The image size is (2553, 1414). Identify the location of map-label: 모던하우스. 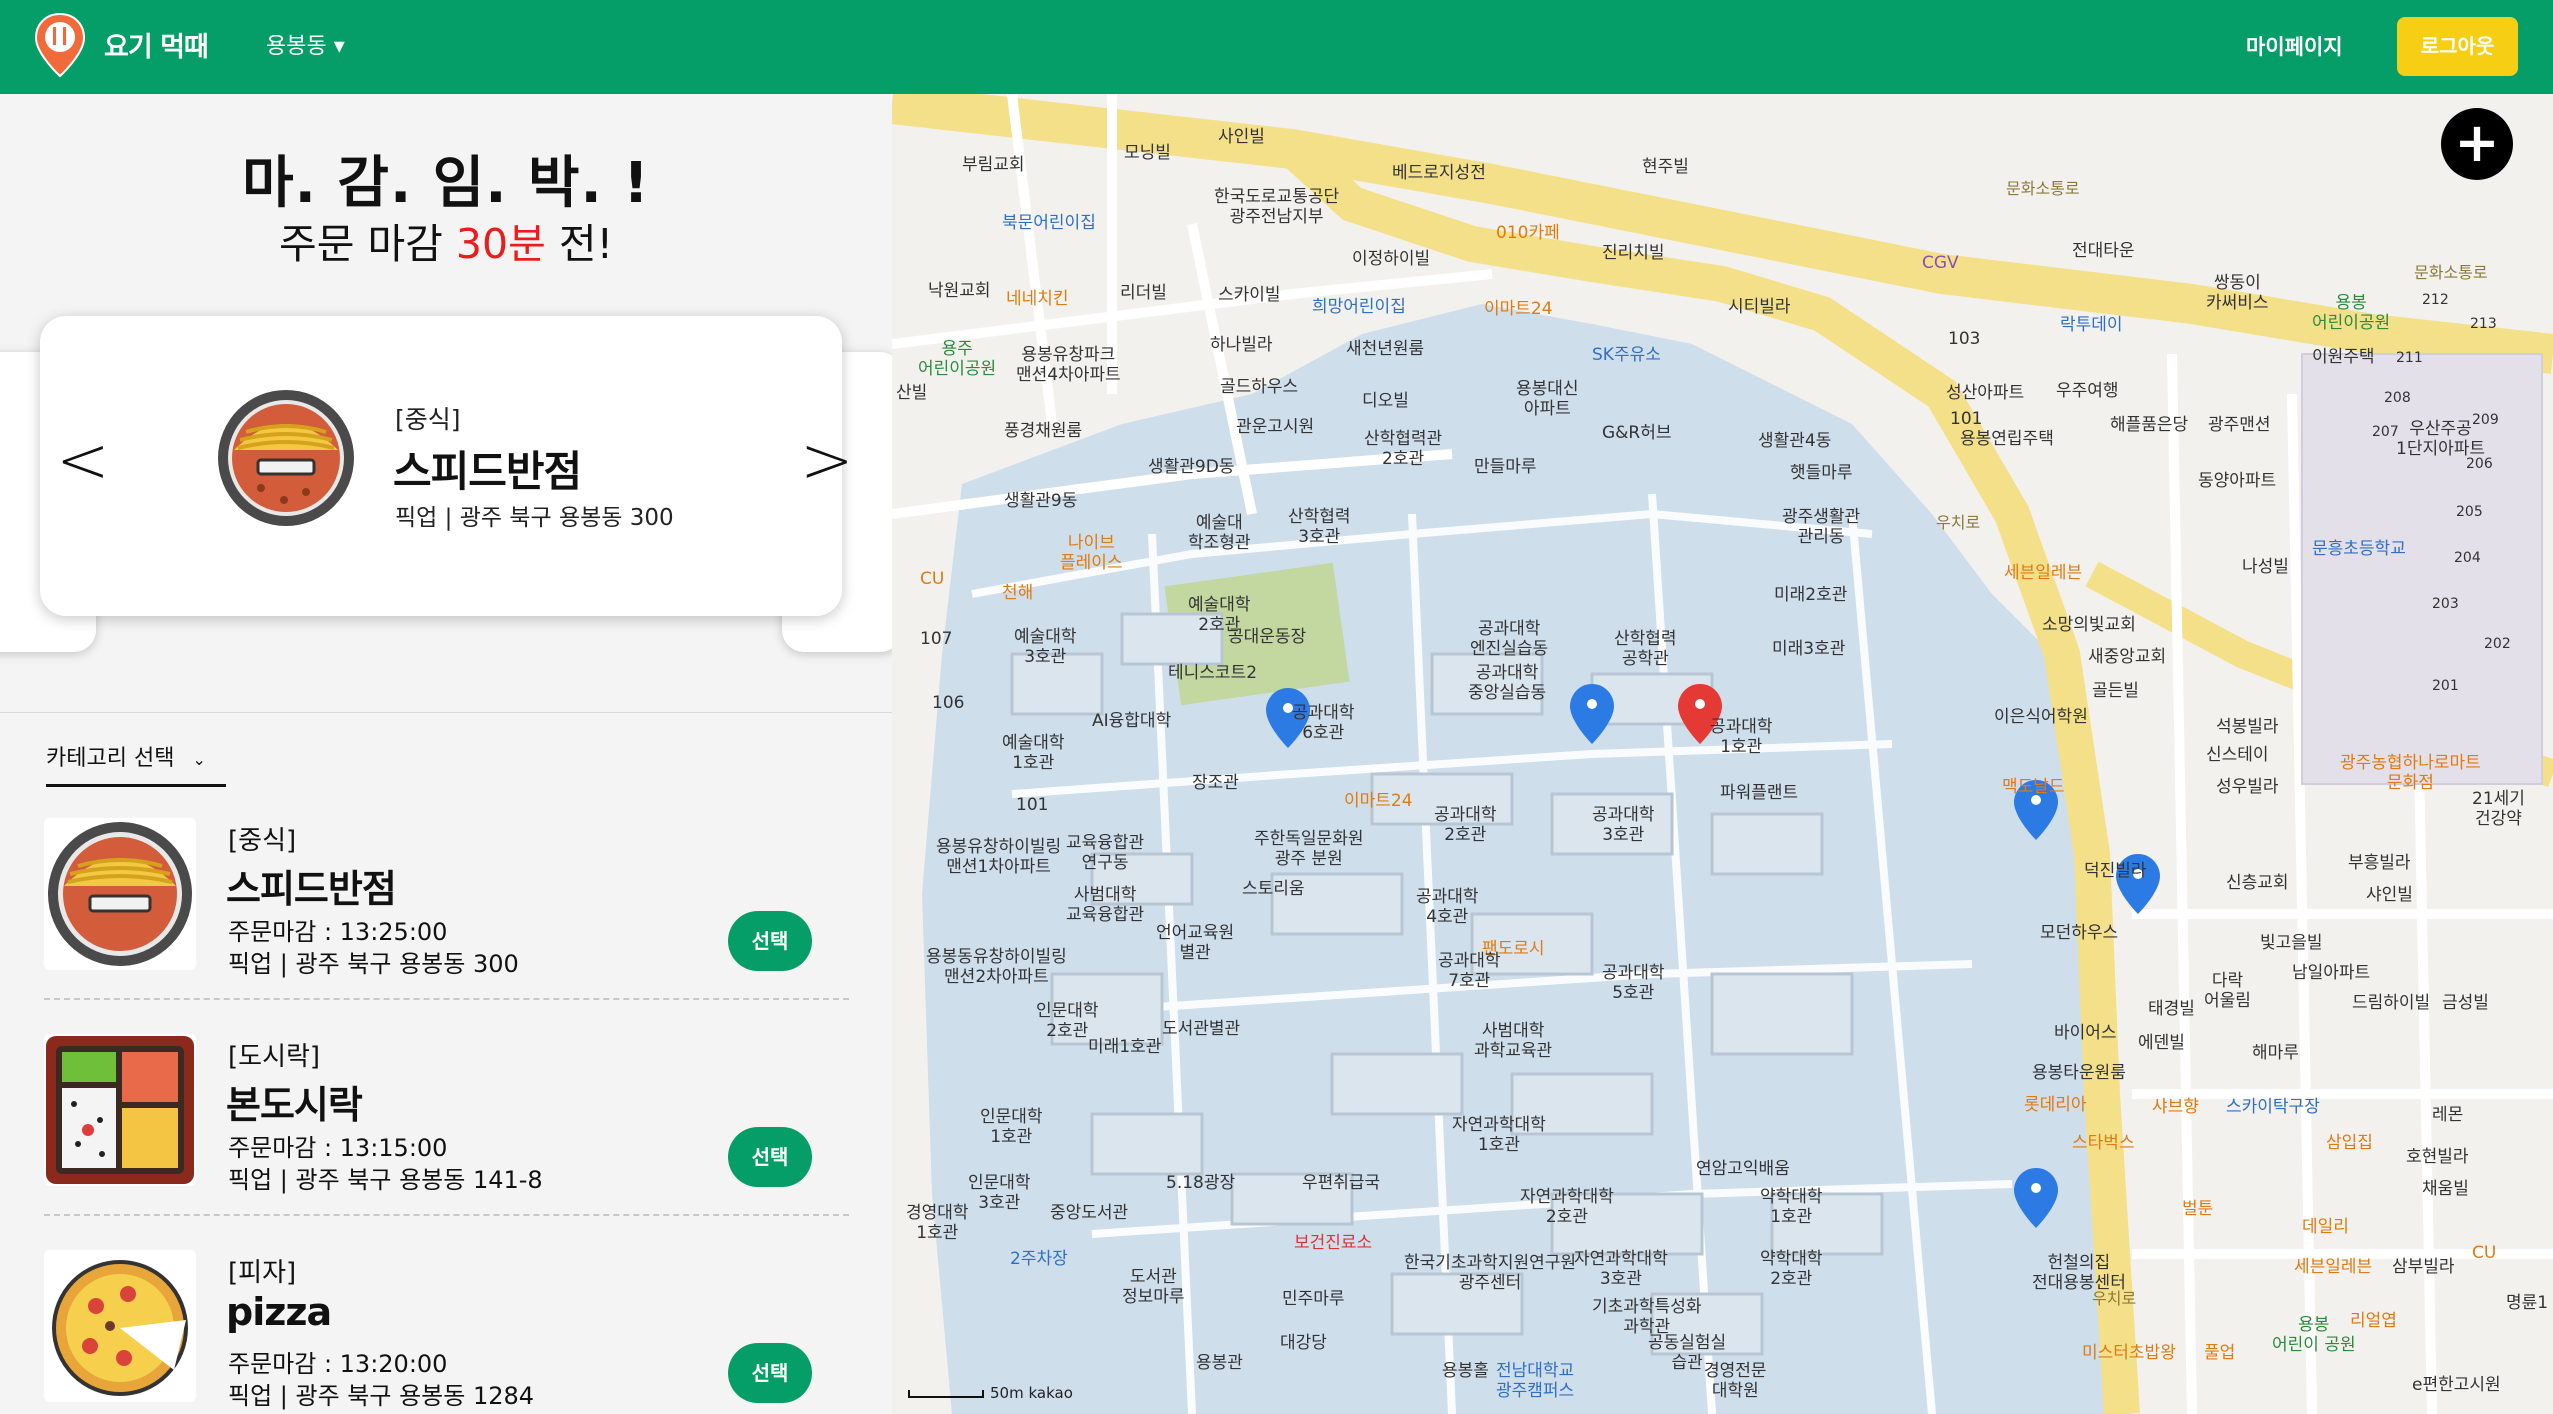
(2079, 933).